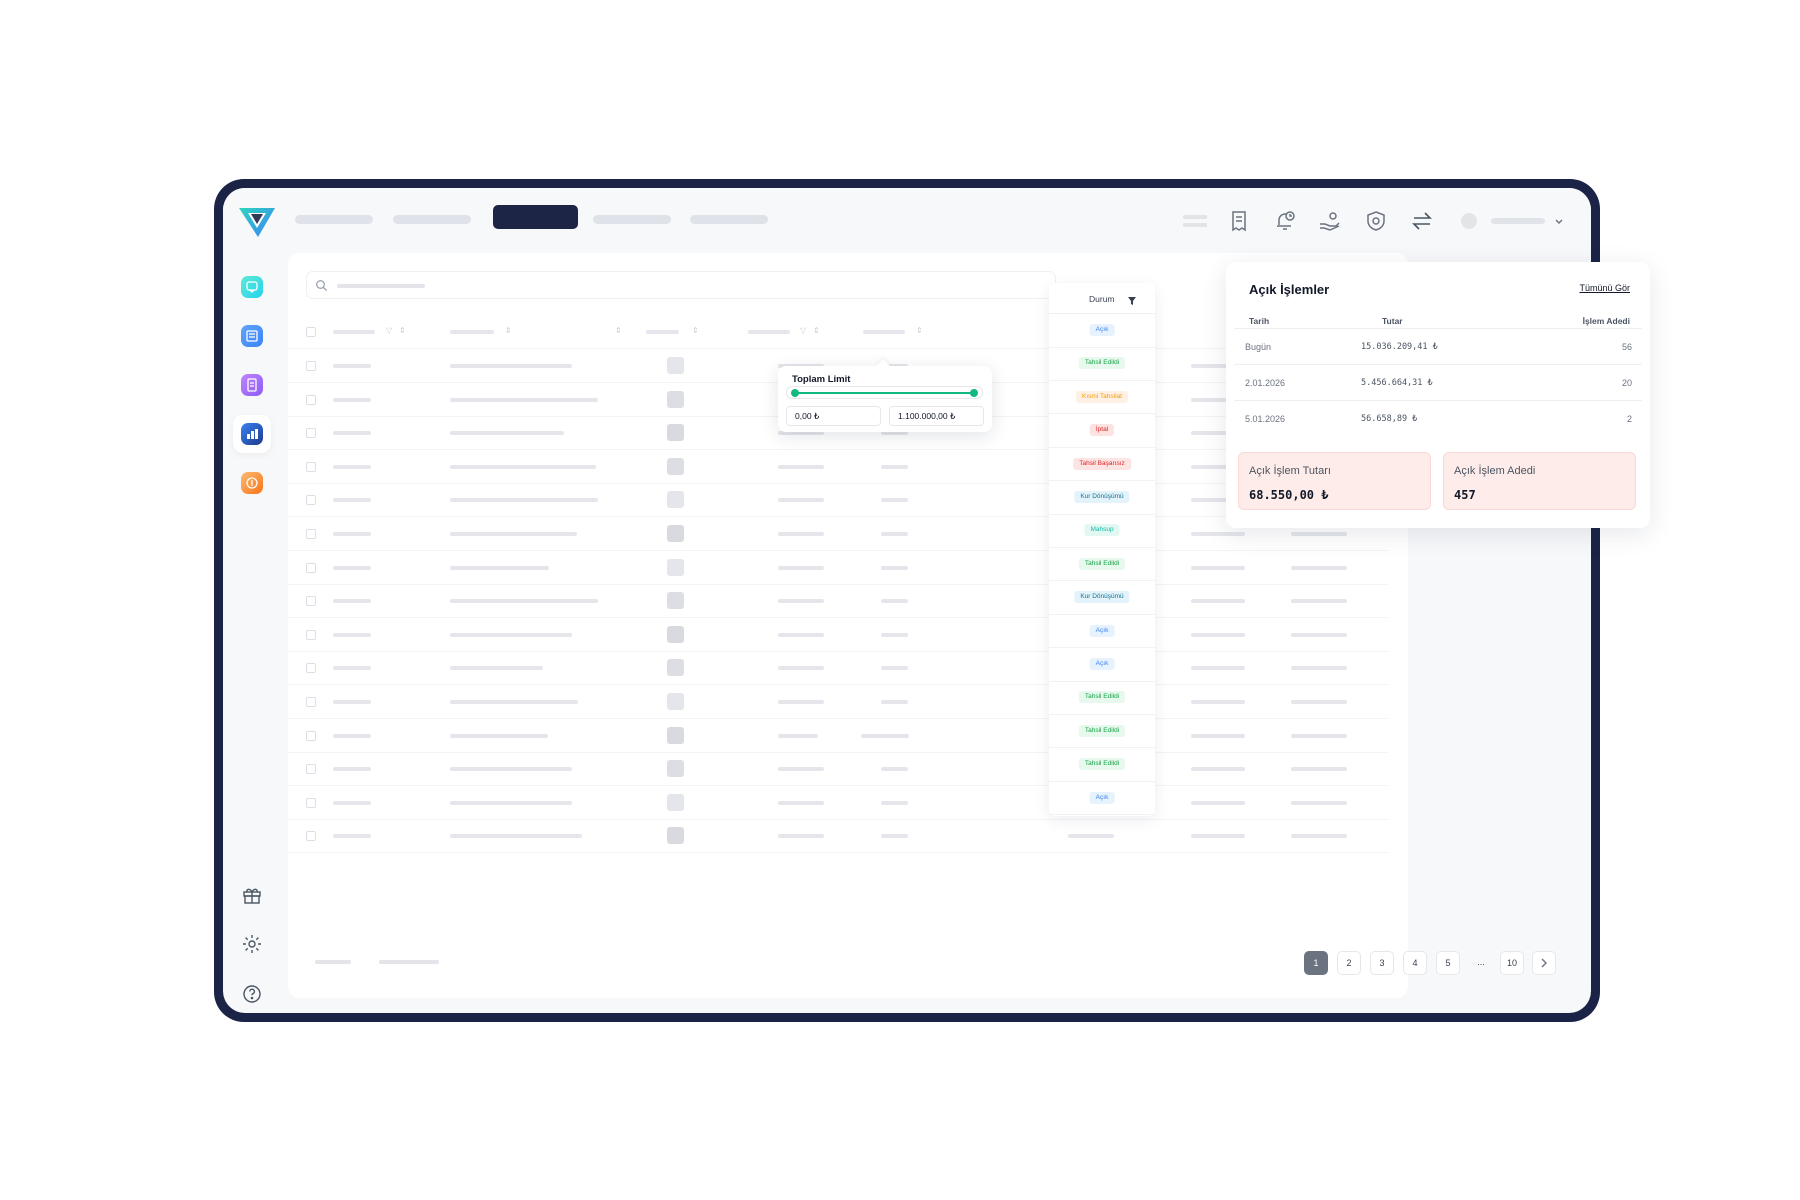  I want to click on menu-icon, so click(1196, 221).